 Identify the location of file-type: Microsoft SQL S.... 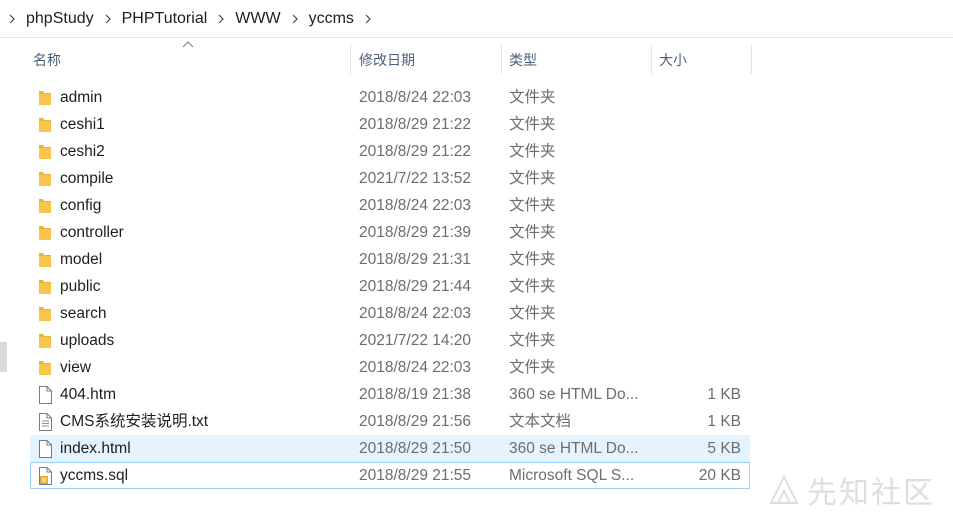
(572, 475).